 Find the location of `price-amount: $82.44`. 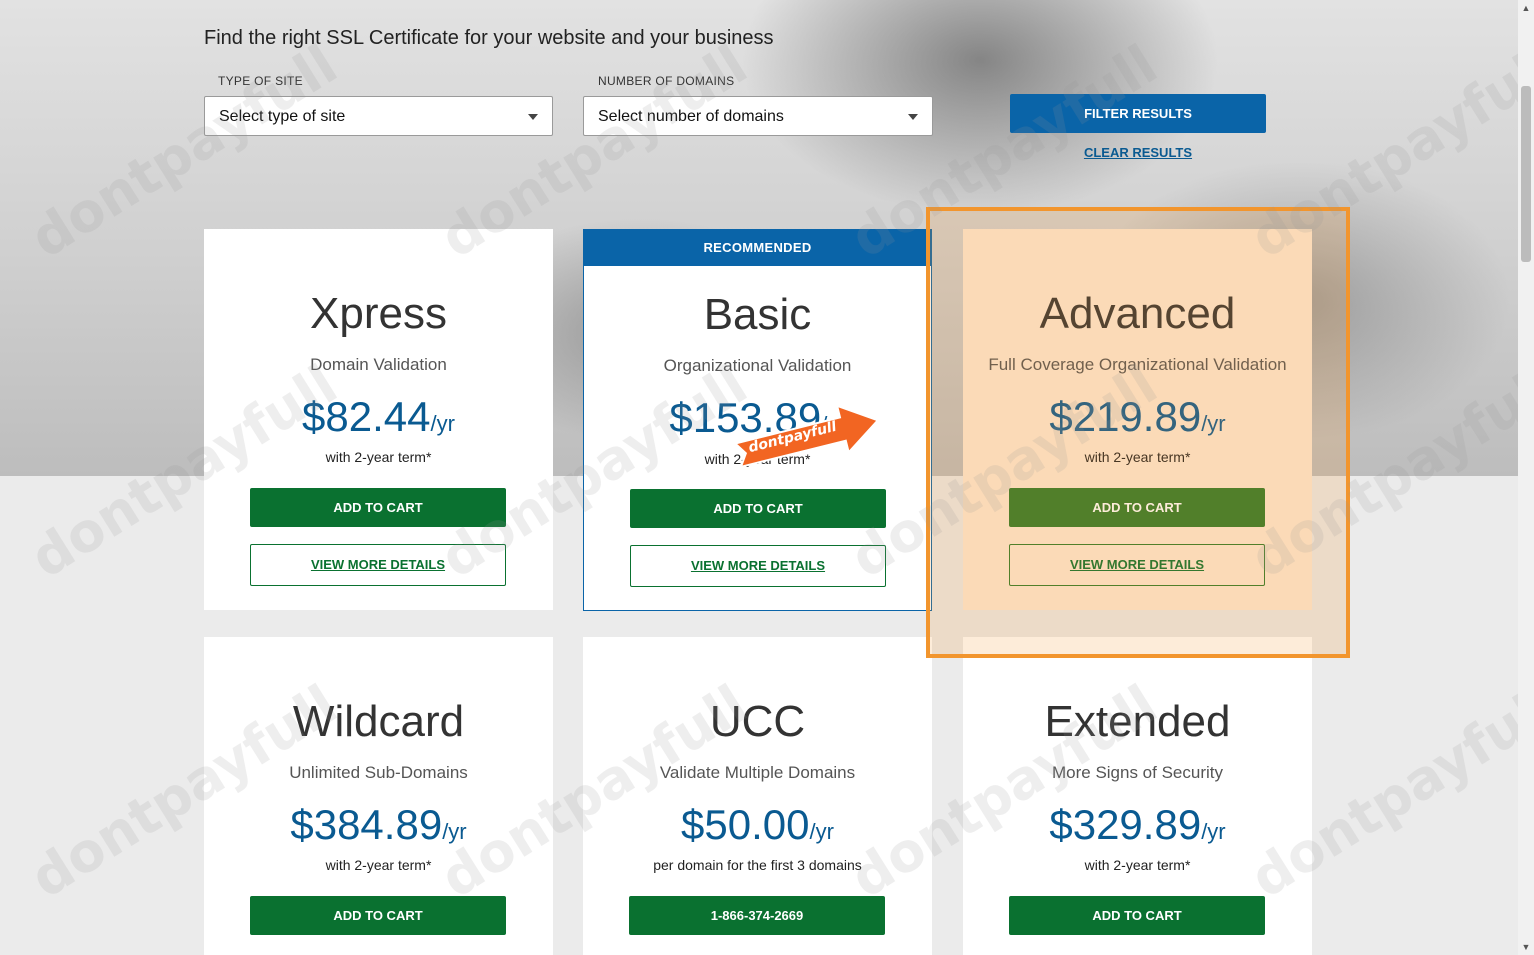

price-amount: $82.44 is located at coordinates (366, 416).